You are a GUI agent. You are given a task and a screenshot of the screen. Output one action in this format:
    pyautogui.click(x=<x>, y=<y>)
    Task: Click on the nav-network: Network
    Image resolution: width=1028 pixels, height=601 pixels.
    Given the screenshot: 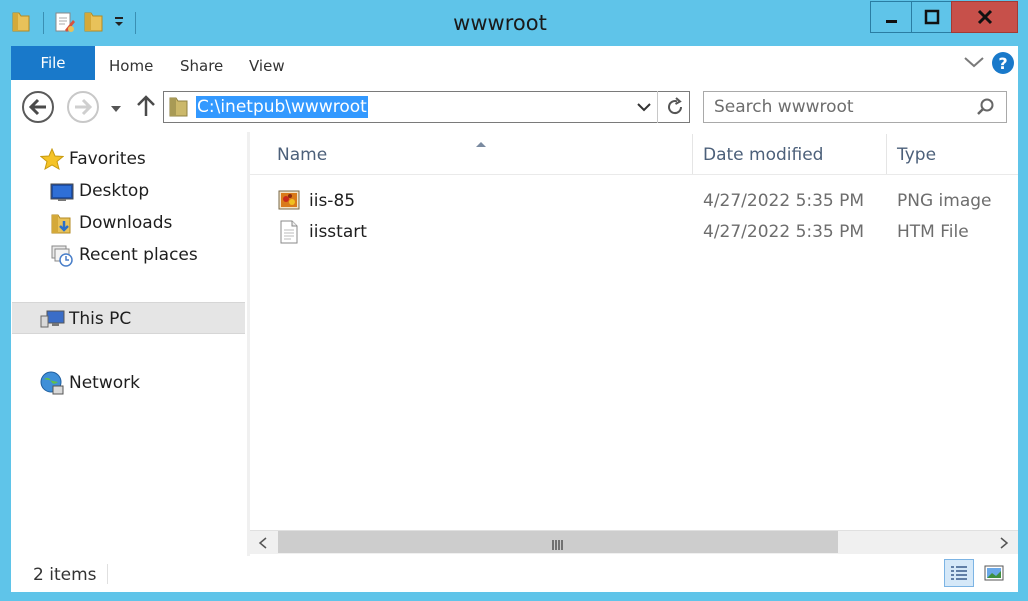 What is the action you would take?
    pyautogui.click(x=104, y=383)
    